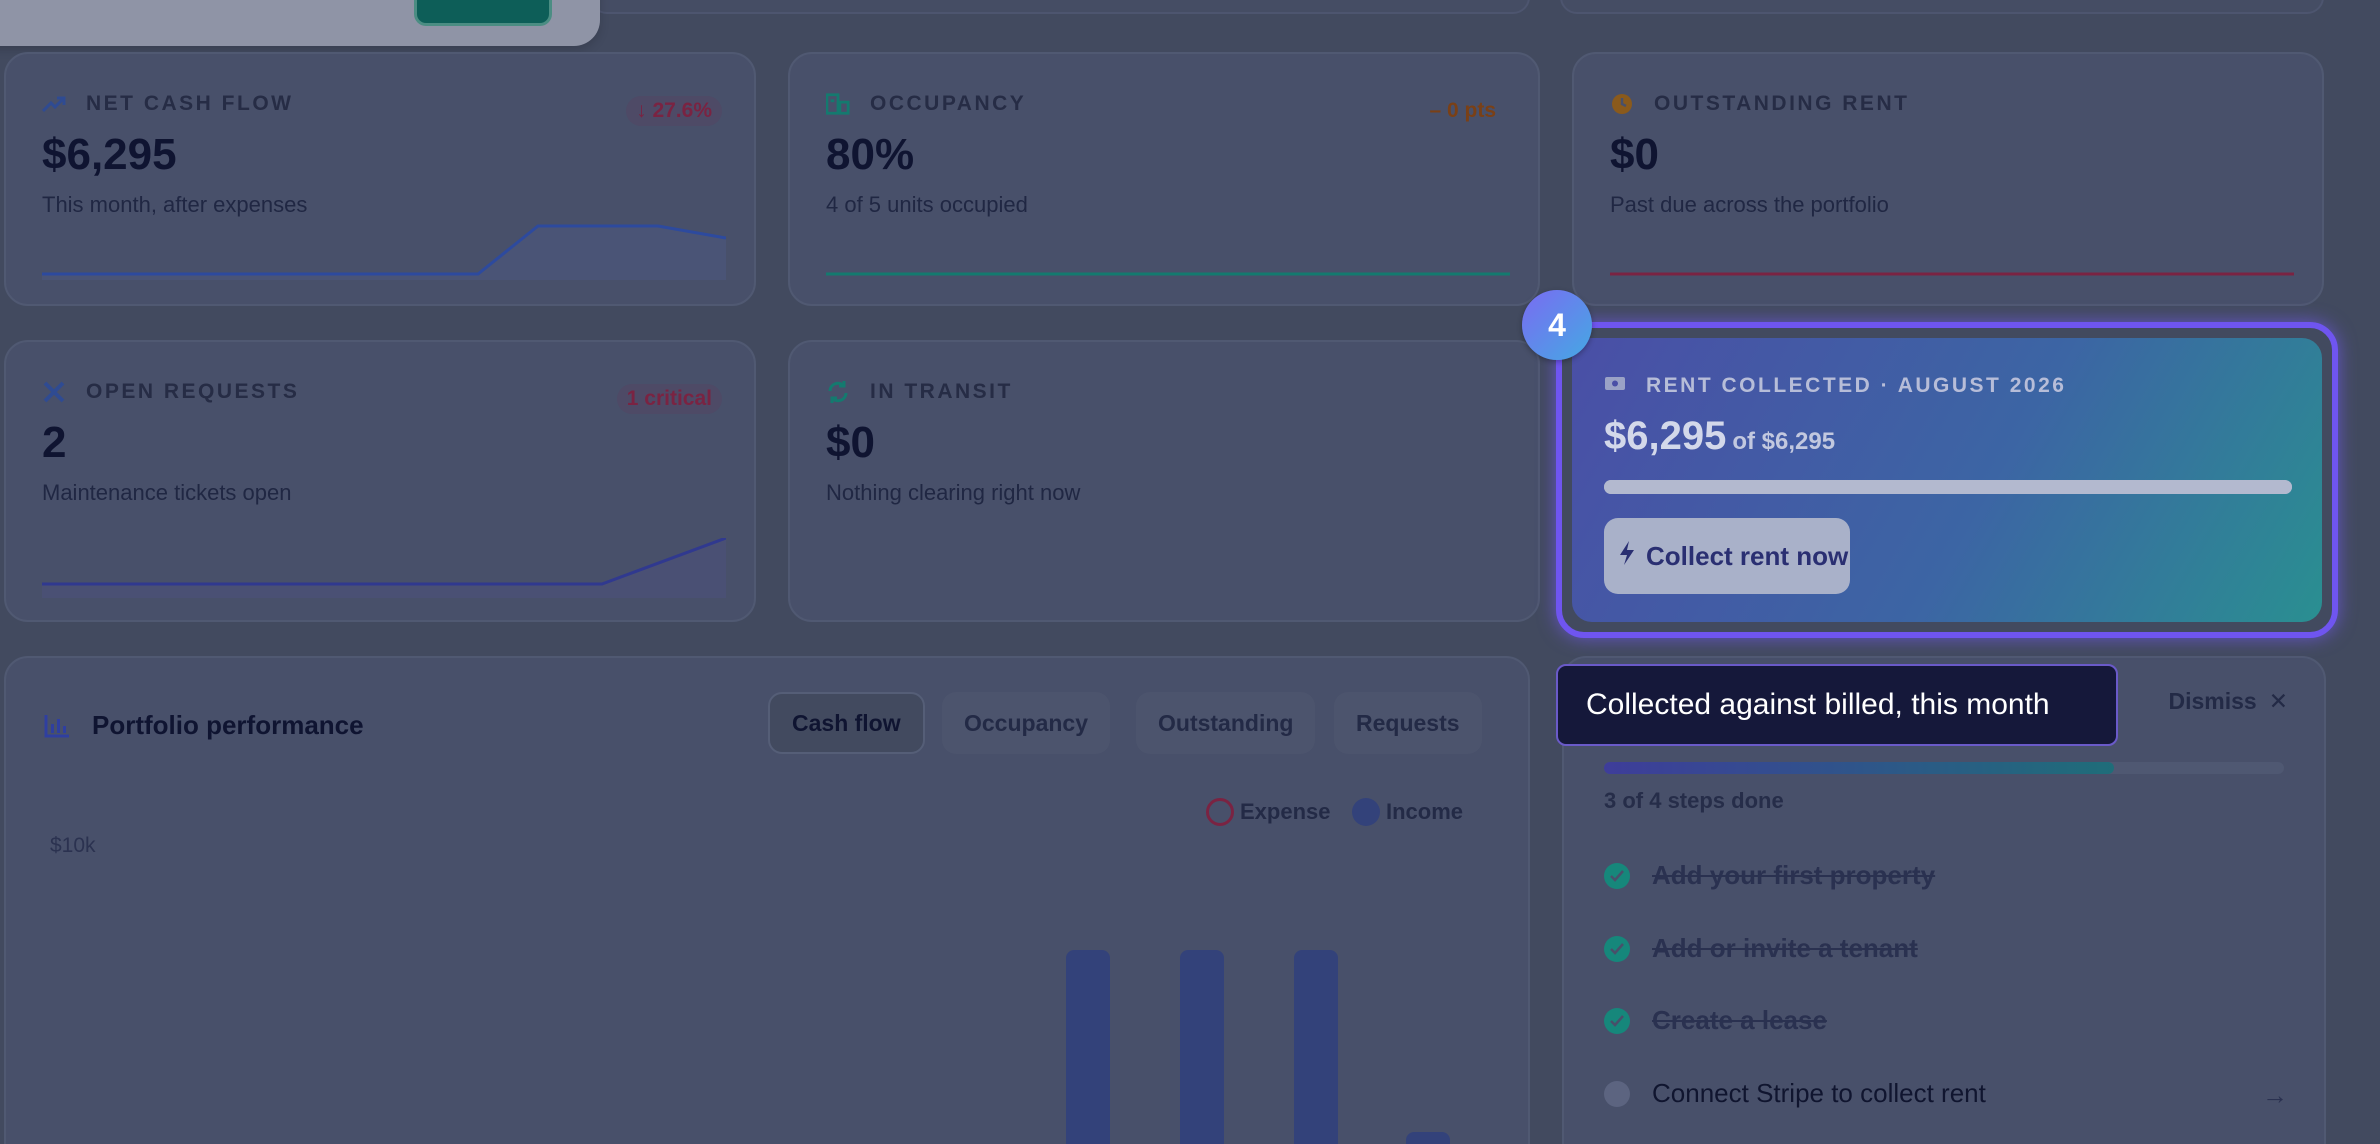 This screenshot has width=2380, height=1144. What do you see at coordinates (1782, 103) in the screenshot?
I see `kpi-label: OUTSTANDING RENT` at bounding box center [1782, 103].